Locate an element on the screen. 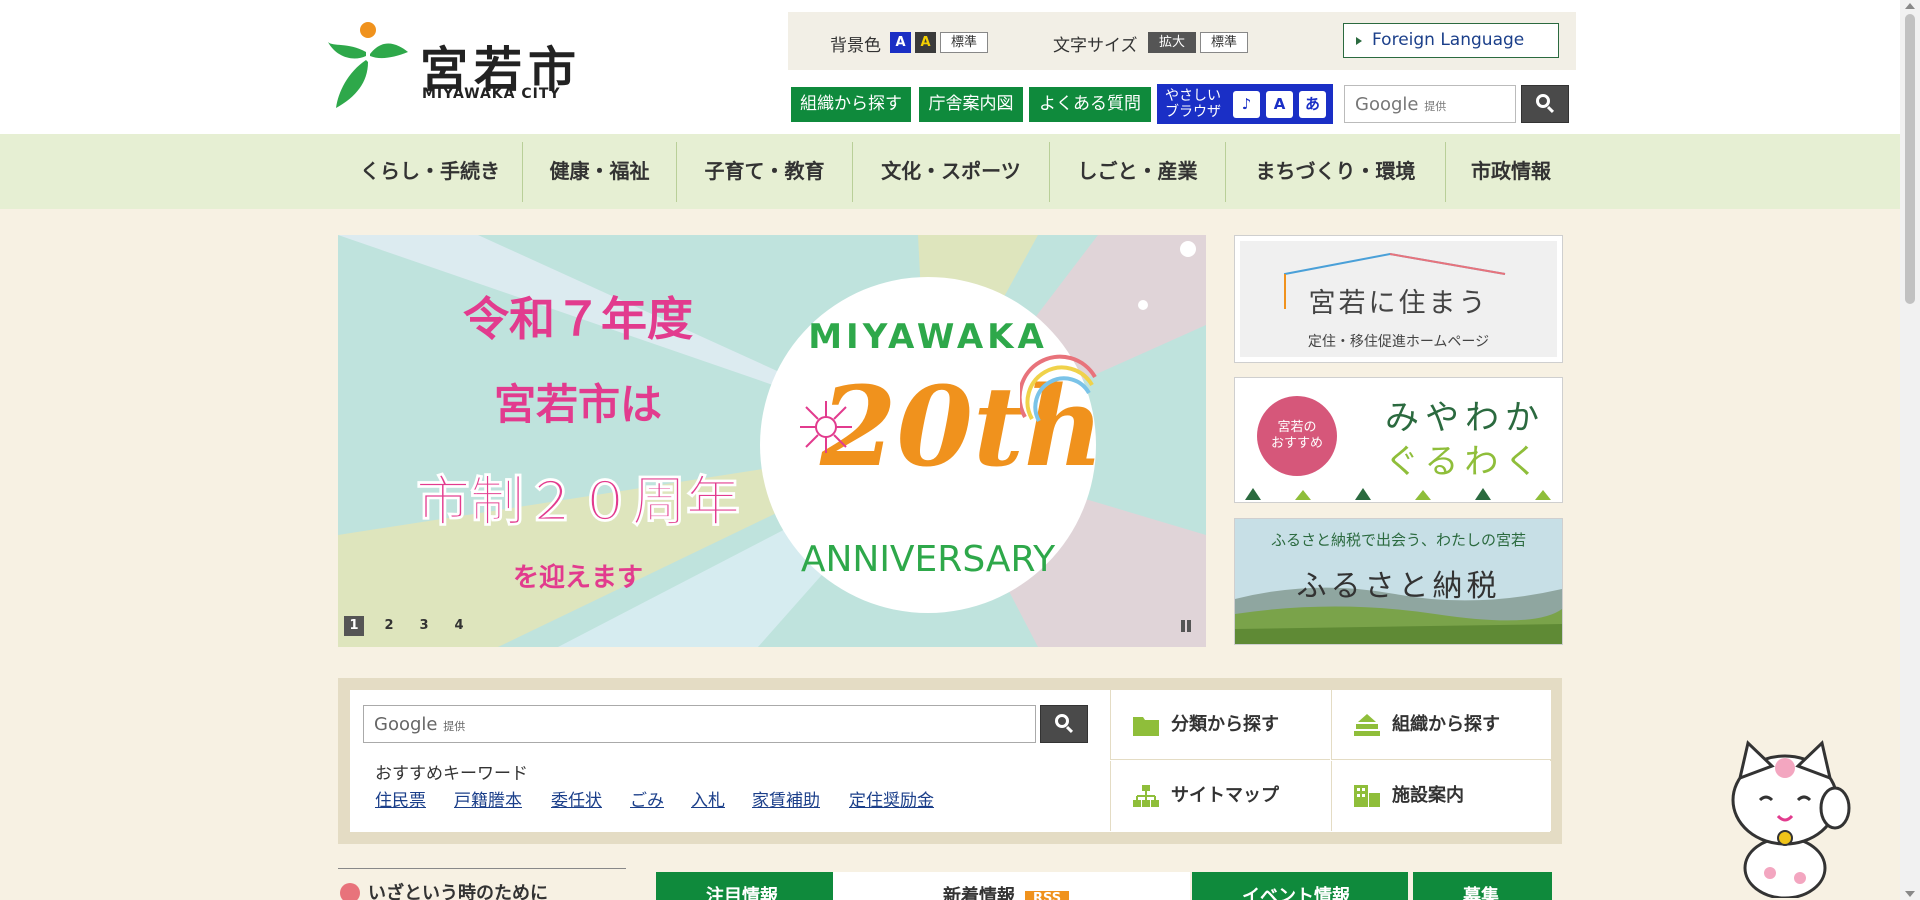  banner-guruwaku-title-2: ぐるわく is located at coordinates (1465, 462).